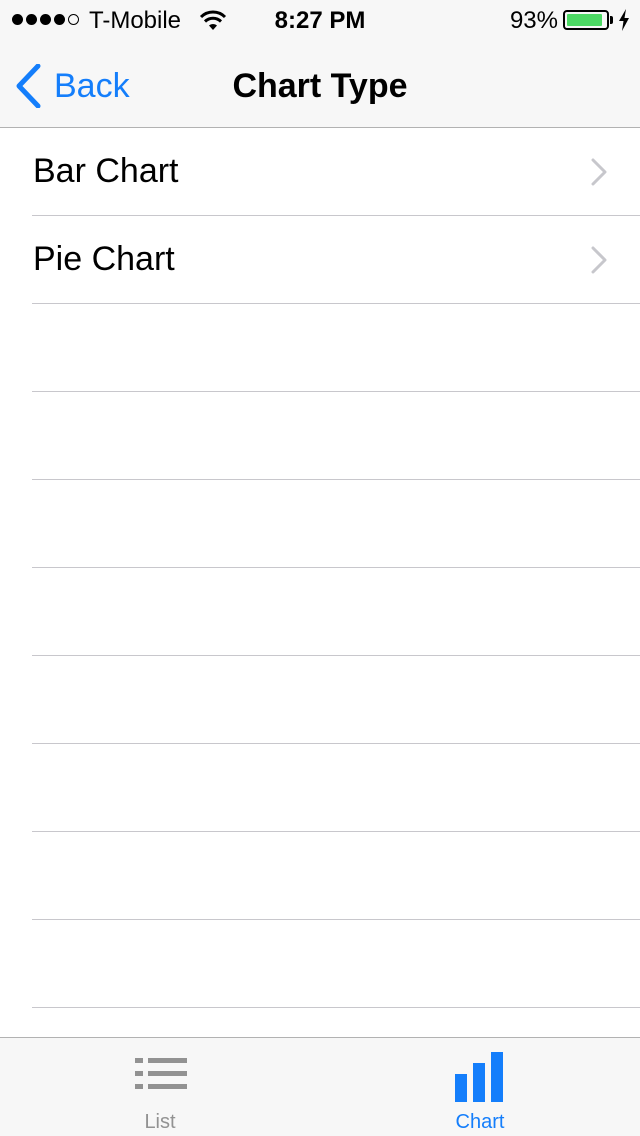 The height and width of the screenshot is (1136, 640). I want to click on tab-label: Chart, so click(480, 1122).